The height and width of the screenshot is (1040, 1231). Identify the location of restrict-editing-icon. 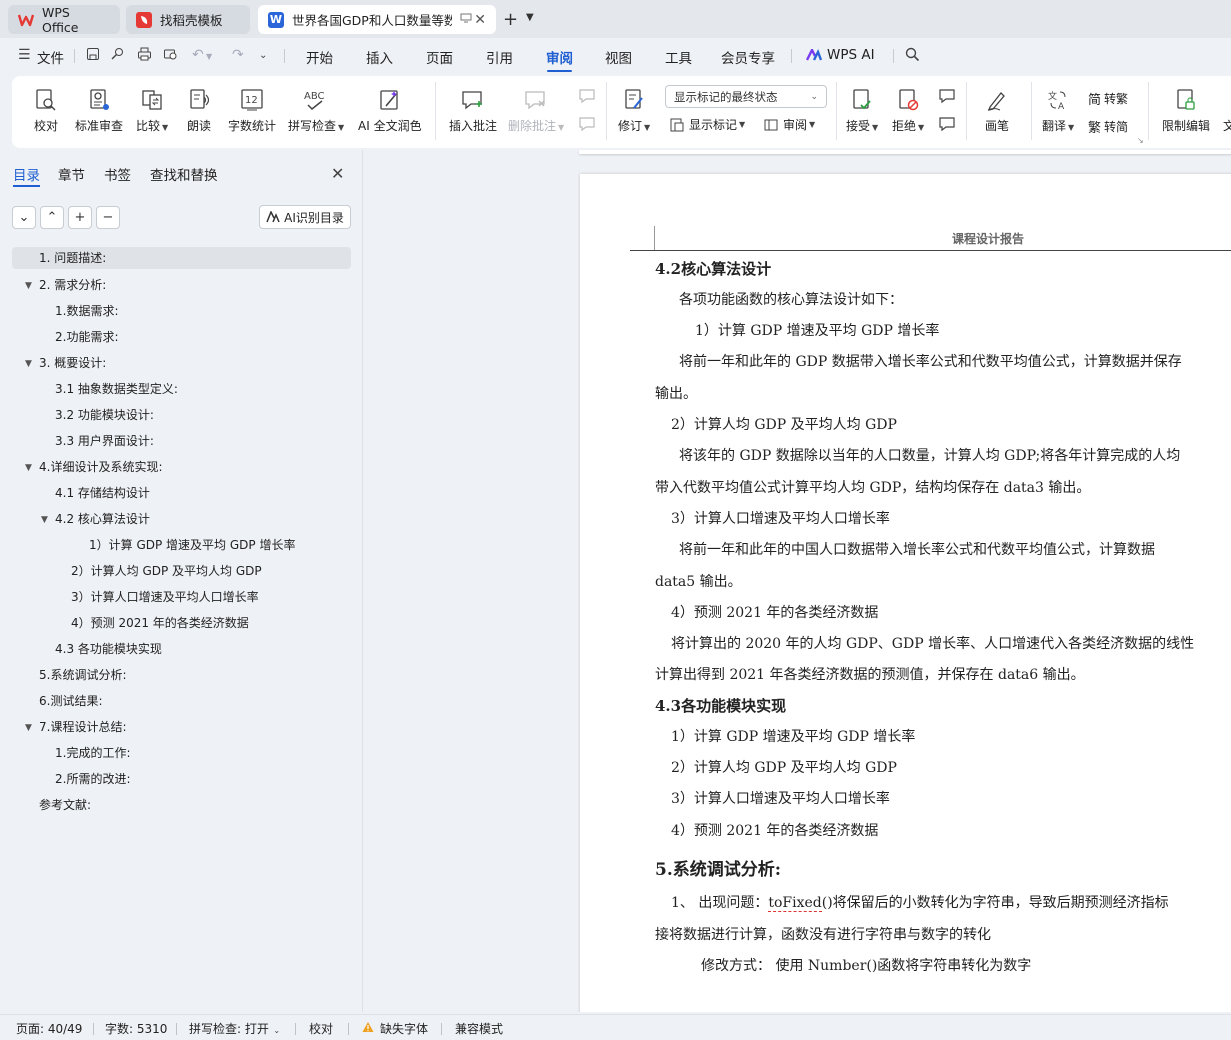
(1186, 100).